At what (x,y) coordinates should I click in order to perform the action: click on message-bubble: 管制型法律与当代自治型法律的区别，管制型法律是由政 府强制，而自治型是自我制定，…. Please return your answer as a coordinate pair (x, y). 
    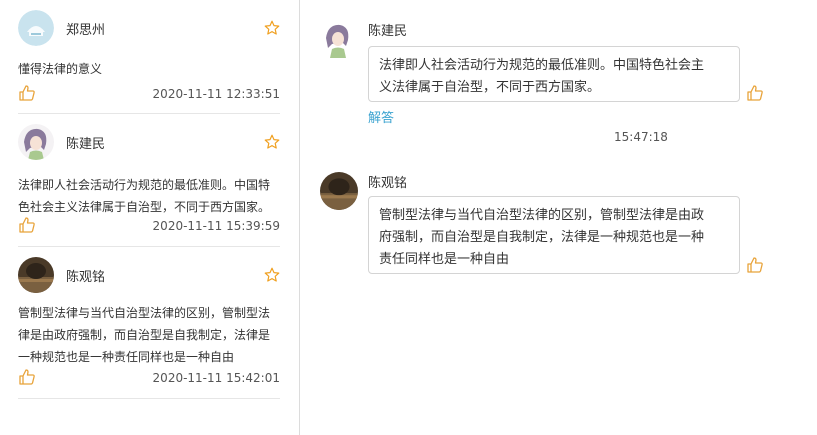
    Looking at the image, I should click on (554, 235).